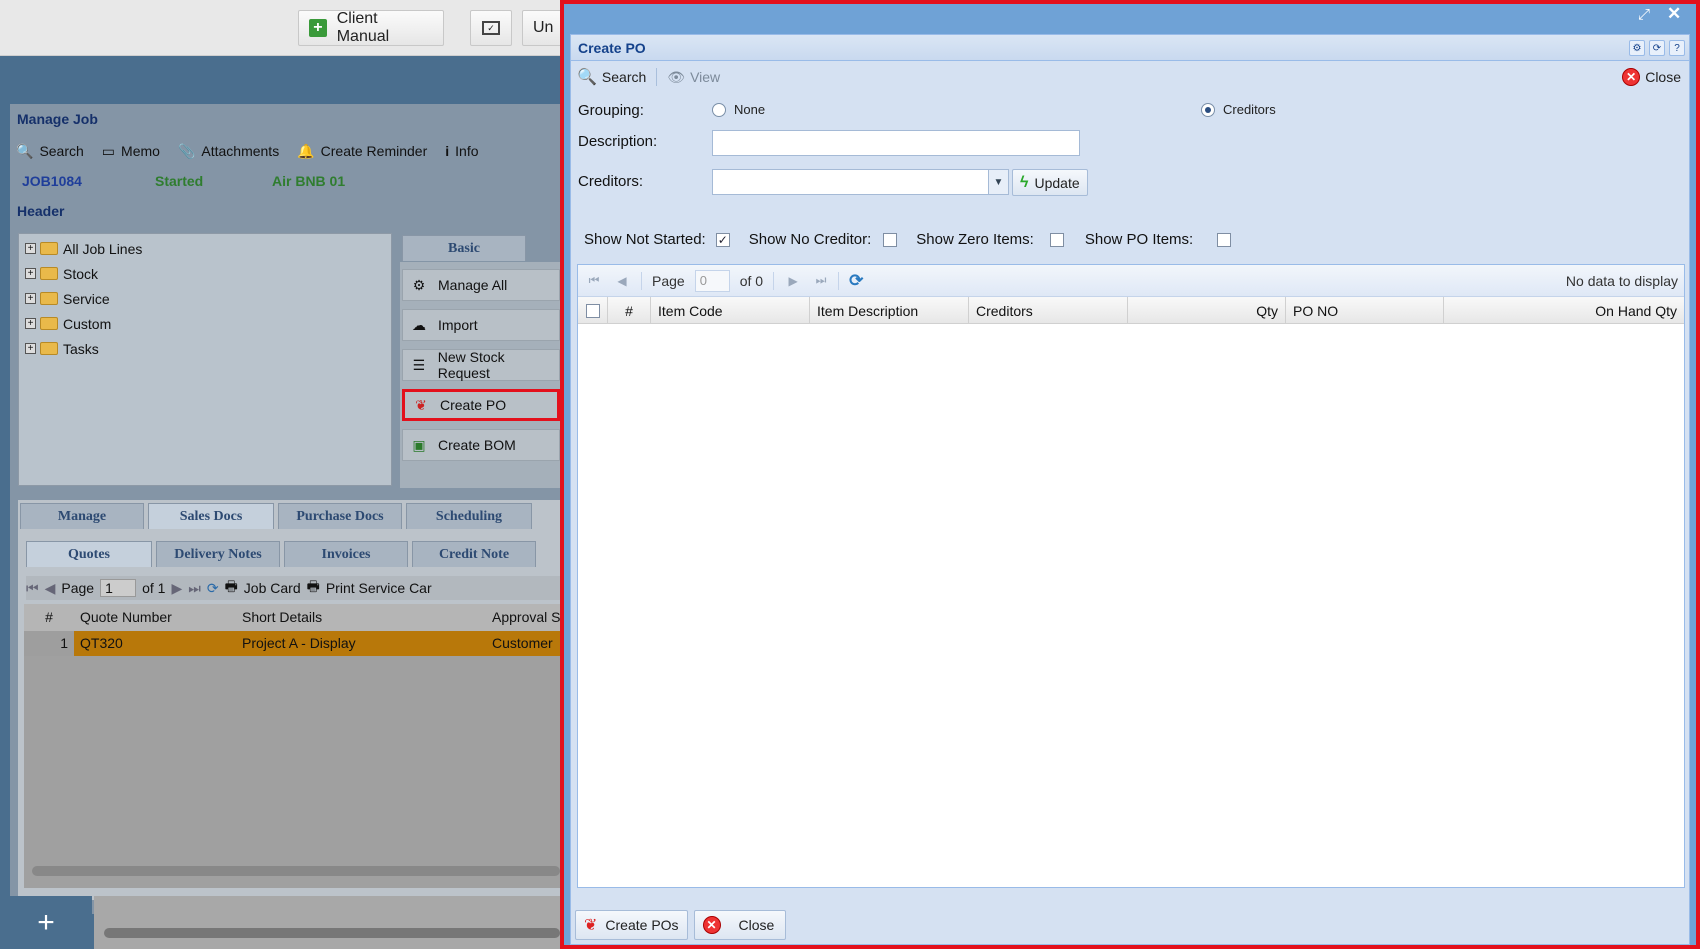 This screenshot has height=949, width=1700. What do you see at coordinates (1637, 48) in the screenshot?
I see `gear-icon: ⚙` at bounding box center [1637, 48].